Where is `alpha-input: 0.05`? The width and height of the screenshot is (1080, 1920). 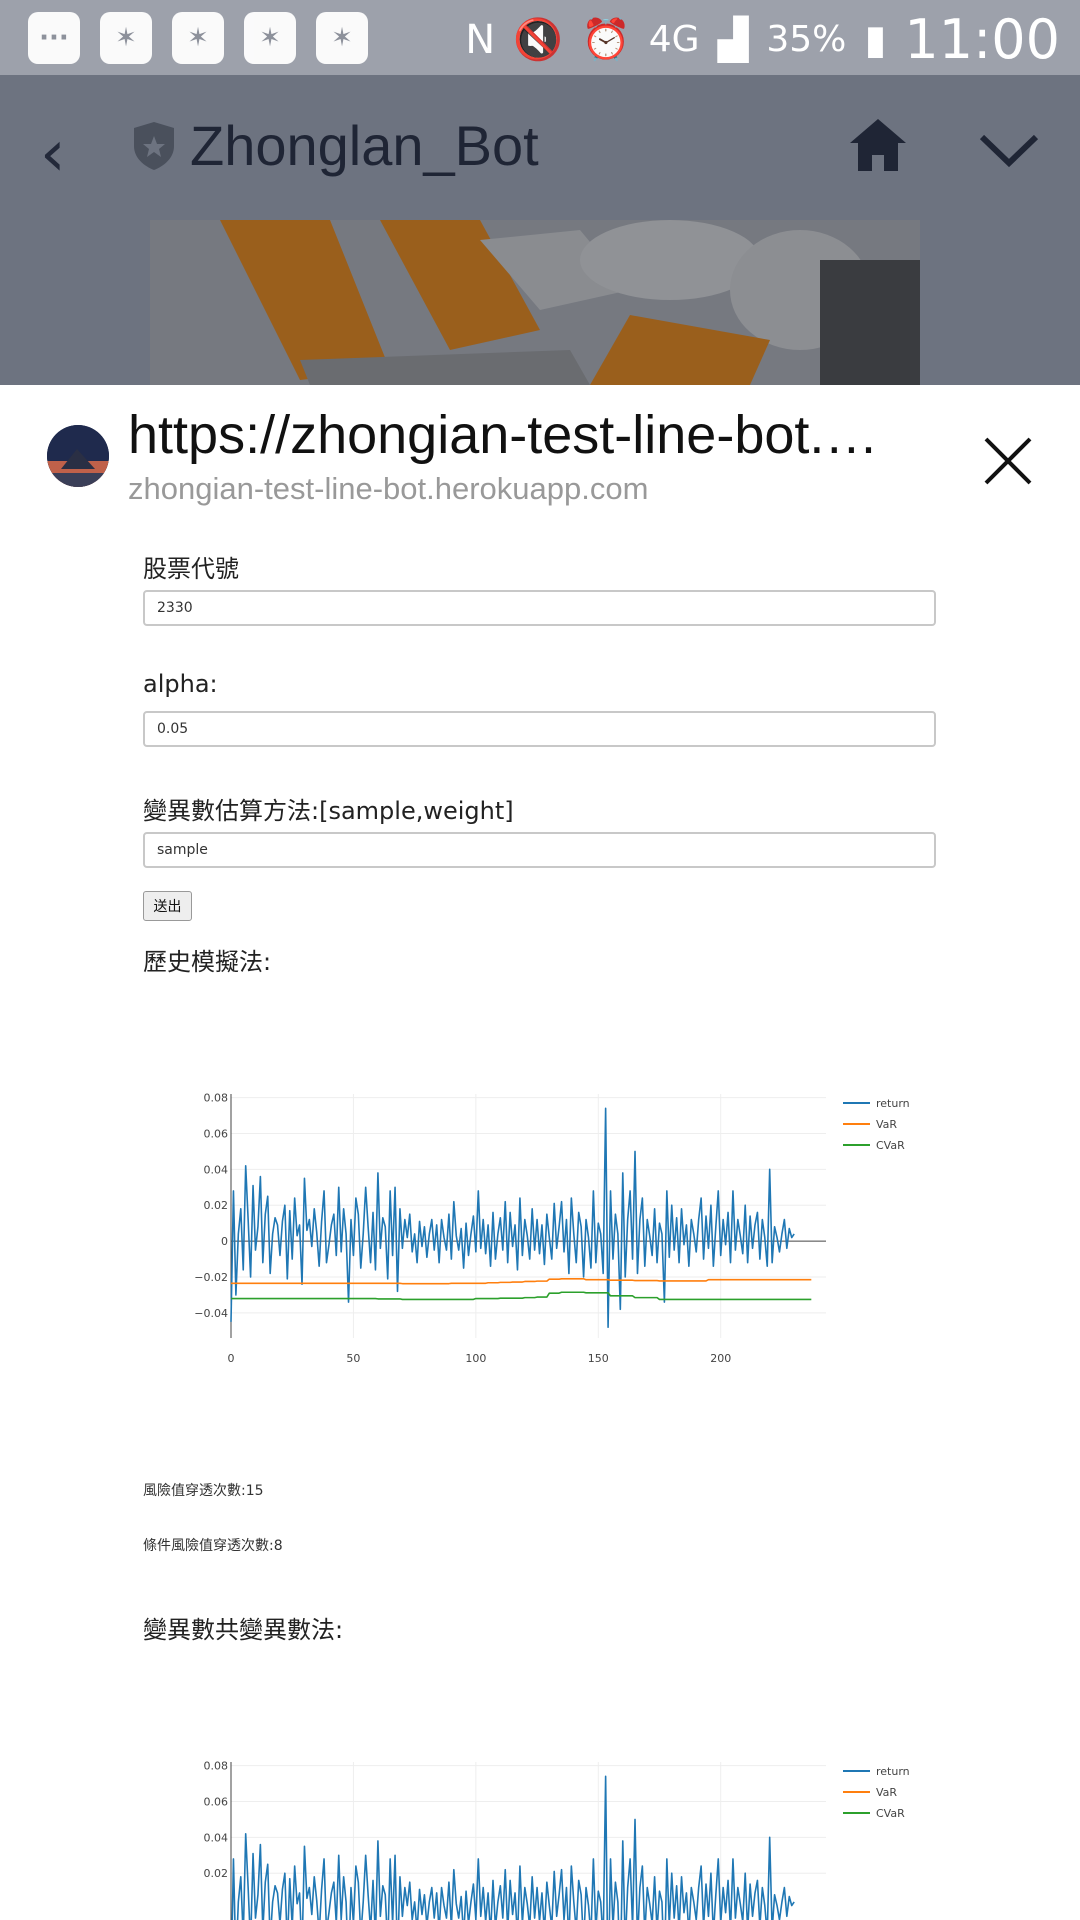
alpha-input: 0.05 is located at coordinates (539, 729).